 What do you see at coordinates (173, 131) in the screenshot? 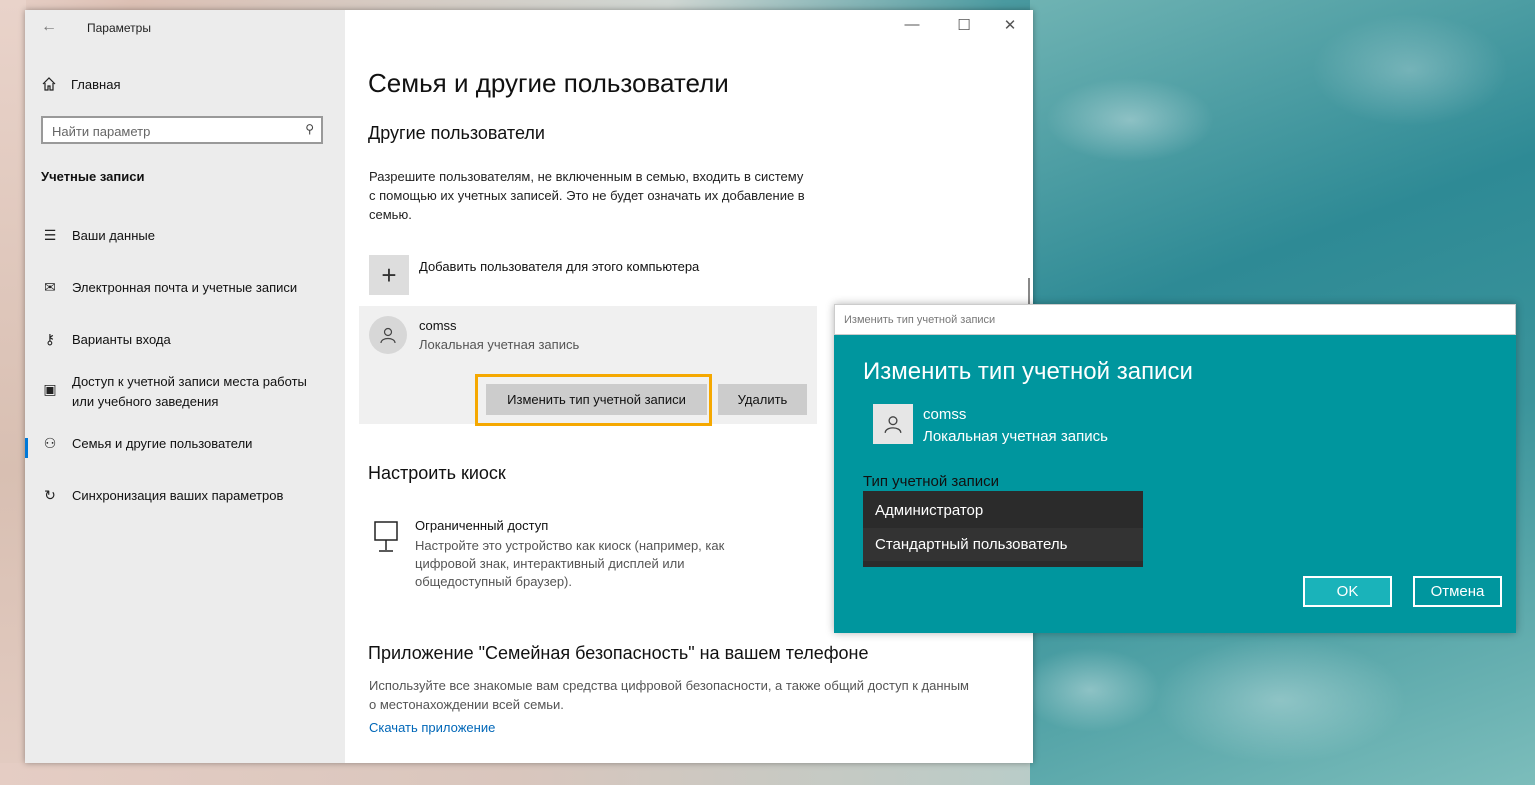
I see `search-input` at bounding box center [173, 131].